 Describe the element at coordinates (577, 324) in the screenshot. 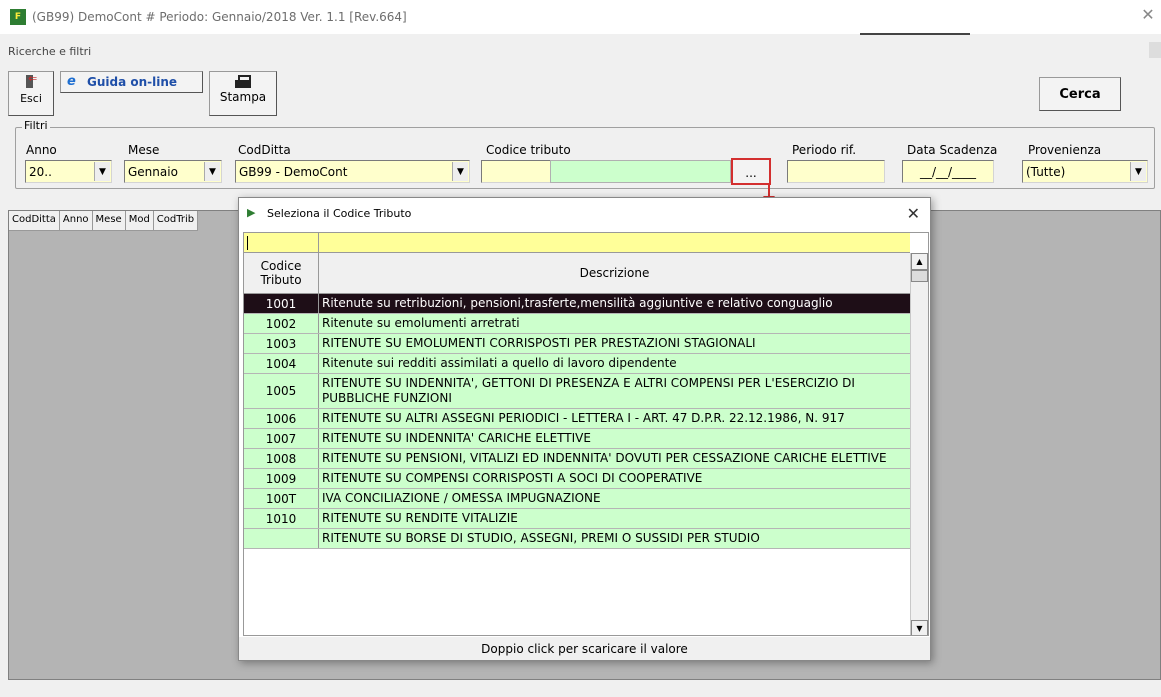

I see `tributo-row: 1002 Ritenute su emolumenti arretrati` at that location.